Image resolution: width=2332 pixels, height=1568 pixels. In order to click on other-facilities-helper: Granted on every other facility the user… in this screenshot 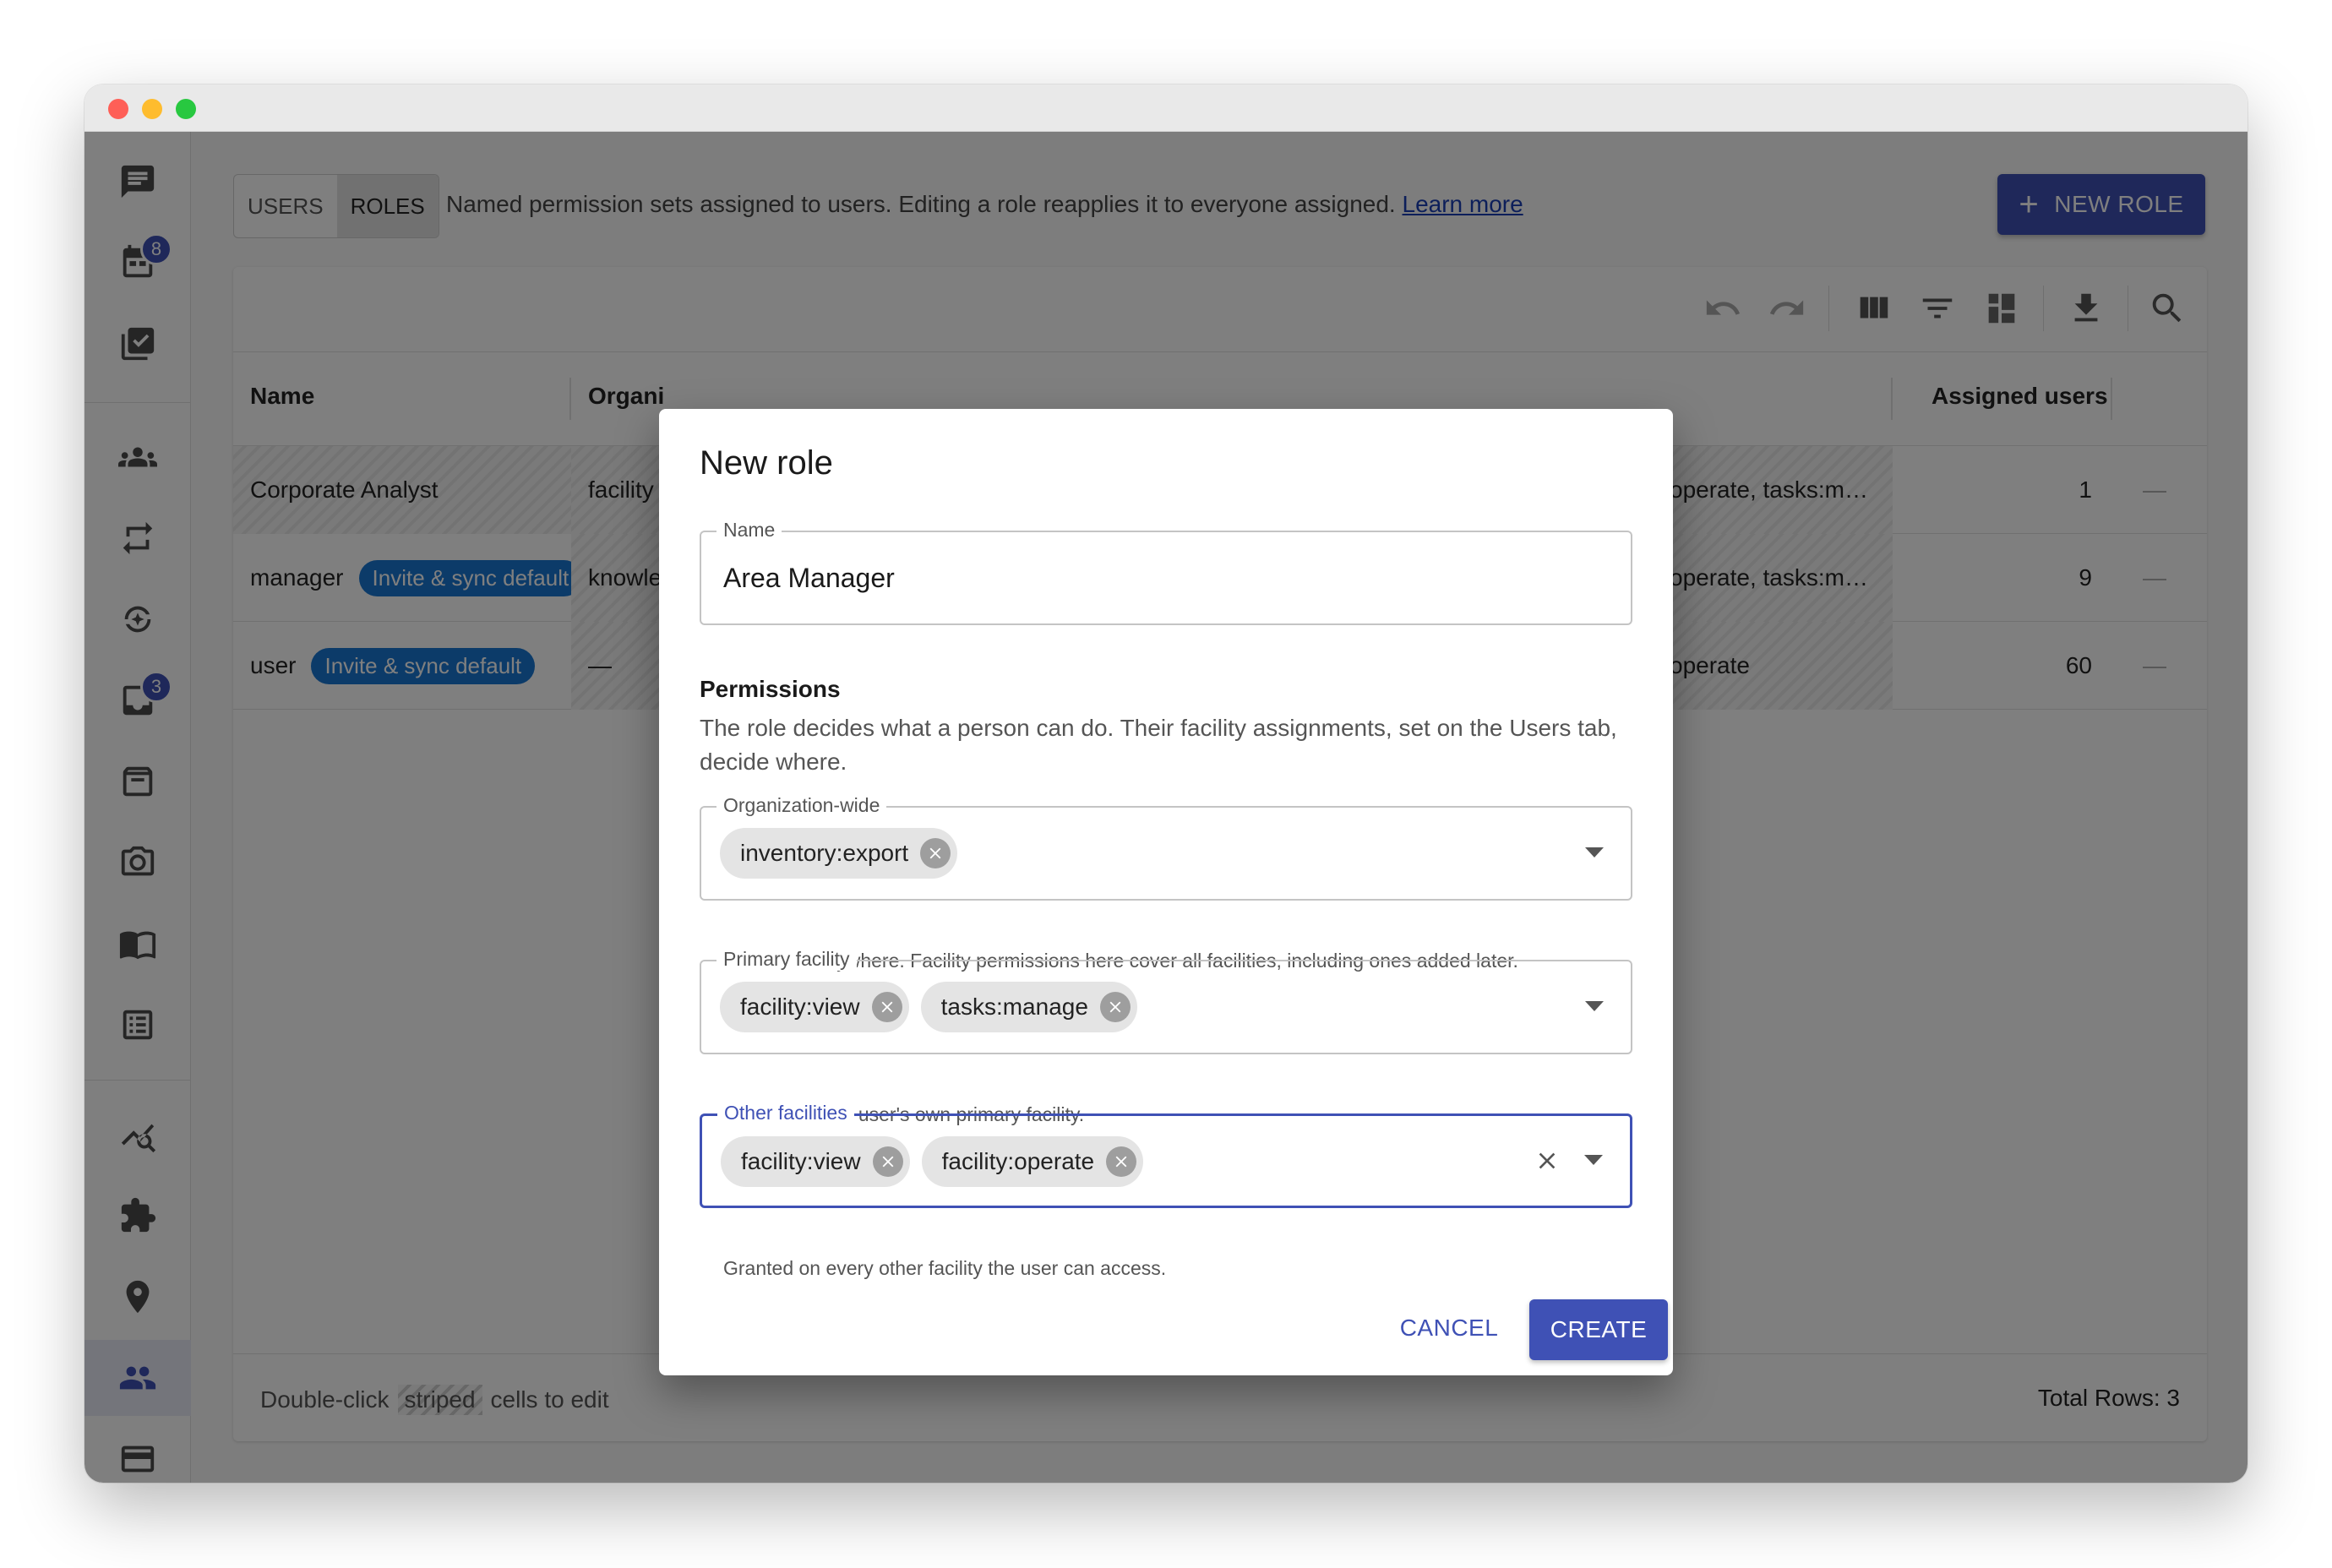, I will do `click(945, 1268)`.